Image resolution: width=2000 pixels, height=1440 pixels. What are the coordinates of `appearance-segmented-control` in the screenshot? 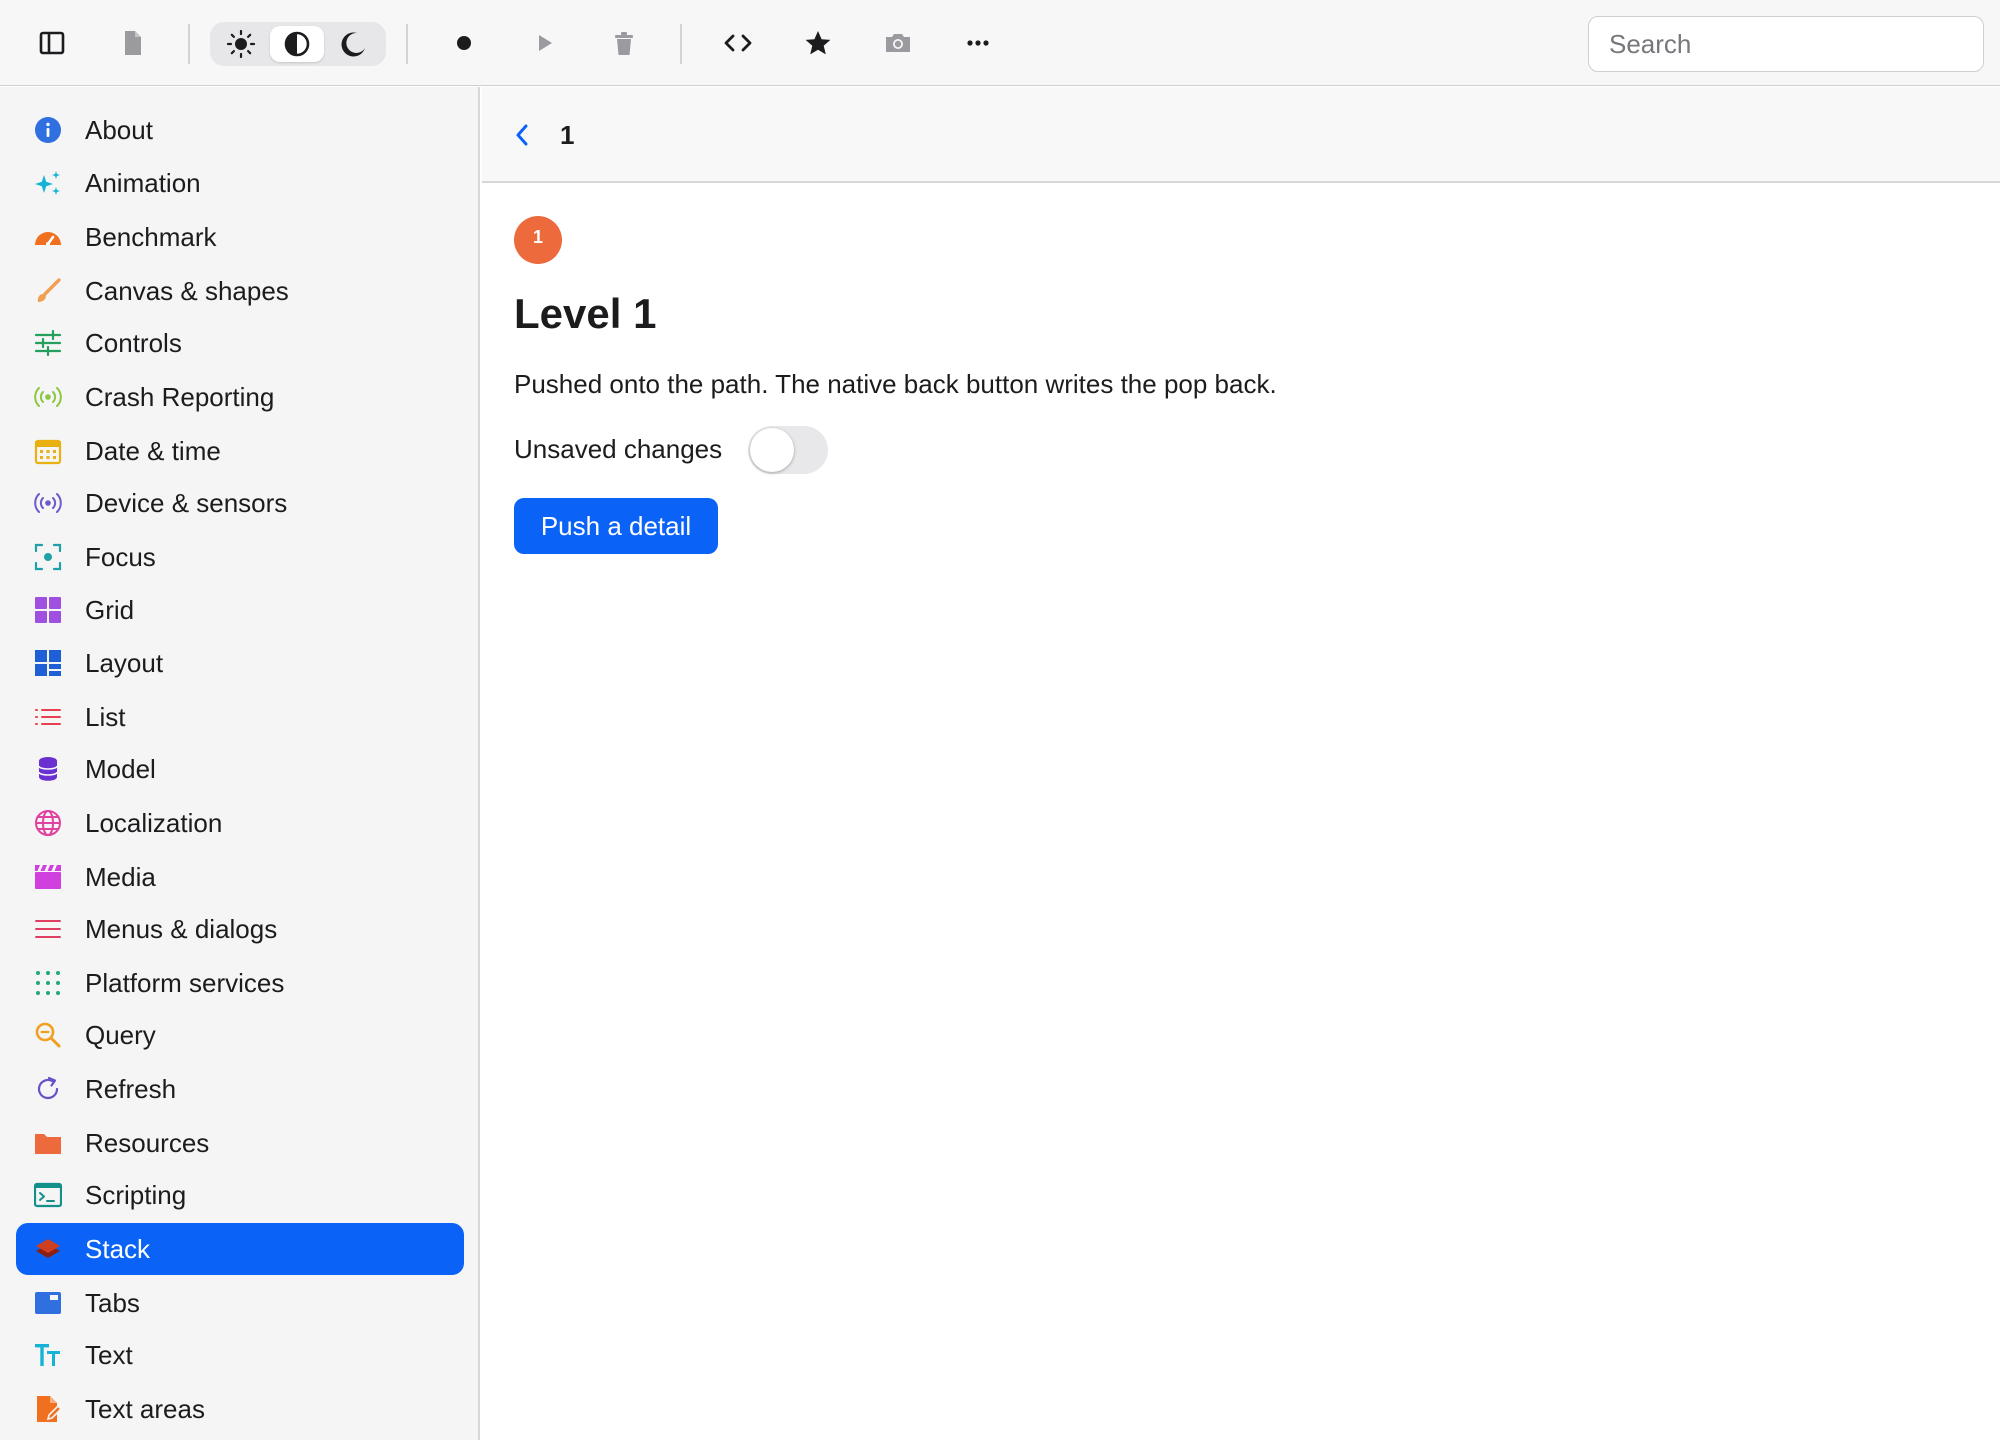 It's located at (298, 44).